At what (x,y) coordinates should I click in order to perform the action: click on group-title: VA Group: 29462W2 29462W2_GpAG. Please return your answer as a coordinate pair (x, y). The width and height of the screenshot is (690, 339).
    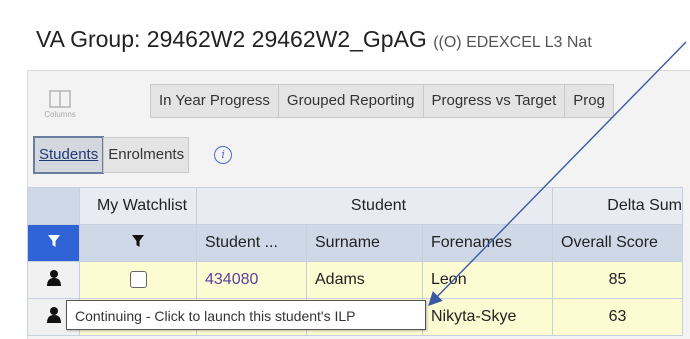
    Looking at the image, I should click on (231, 39).